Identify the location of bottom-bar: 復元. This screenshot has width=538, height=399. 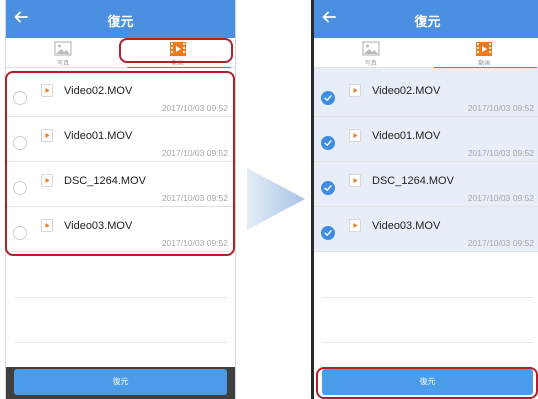
(120, 383).